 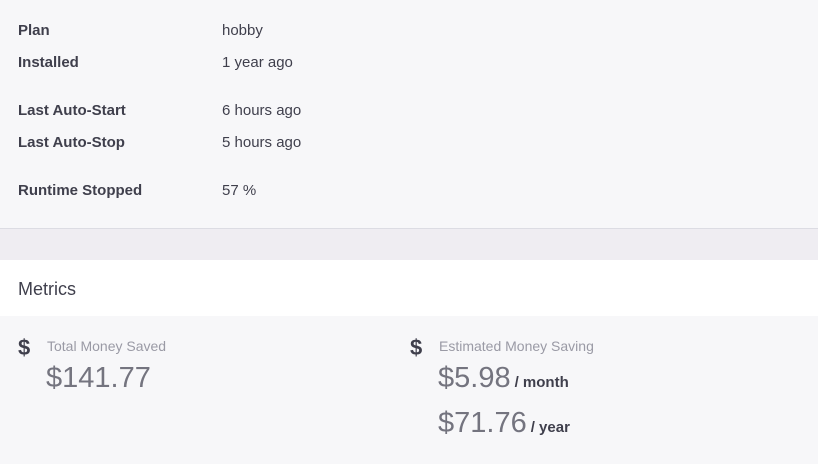 I want to click on yearly-saving: $71.76/ year, so click(x=504, y=425).